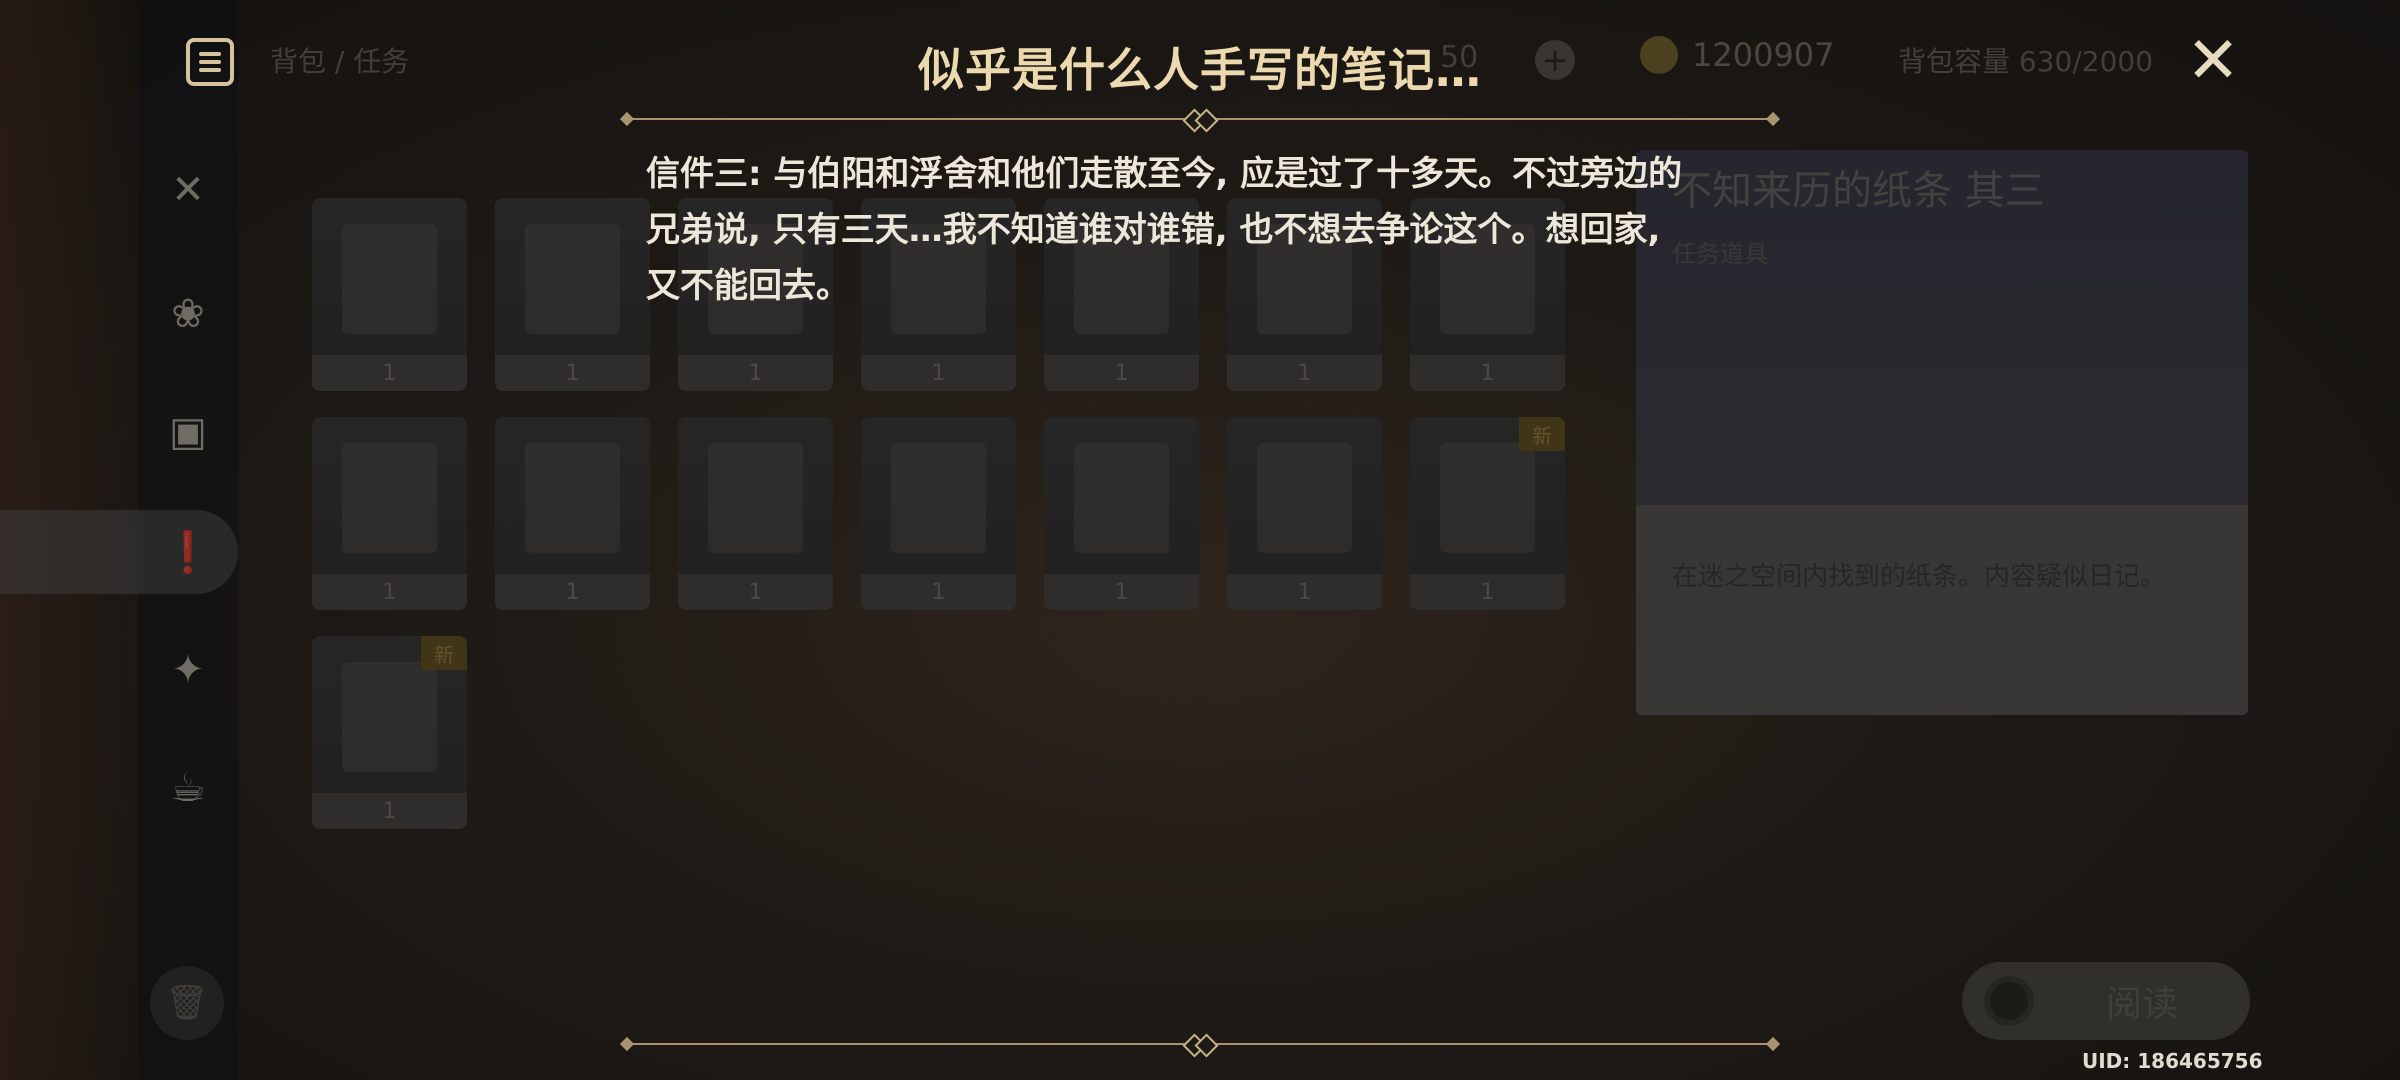 The height and width of the screenshot is (1080, 2400). I want to click on bottom-divider, so click(1200, 1044).